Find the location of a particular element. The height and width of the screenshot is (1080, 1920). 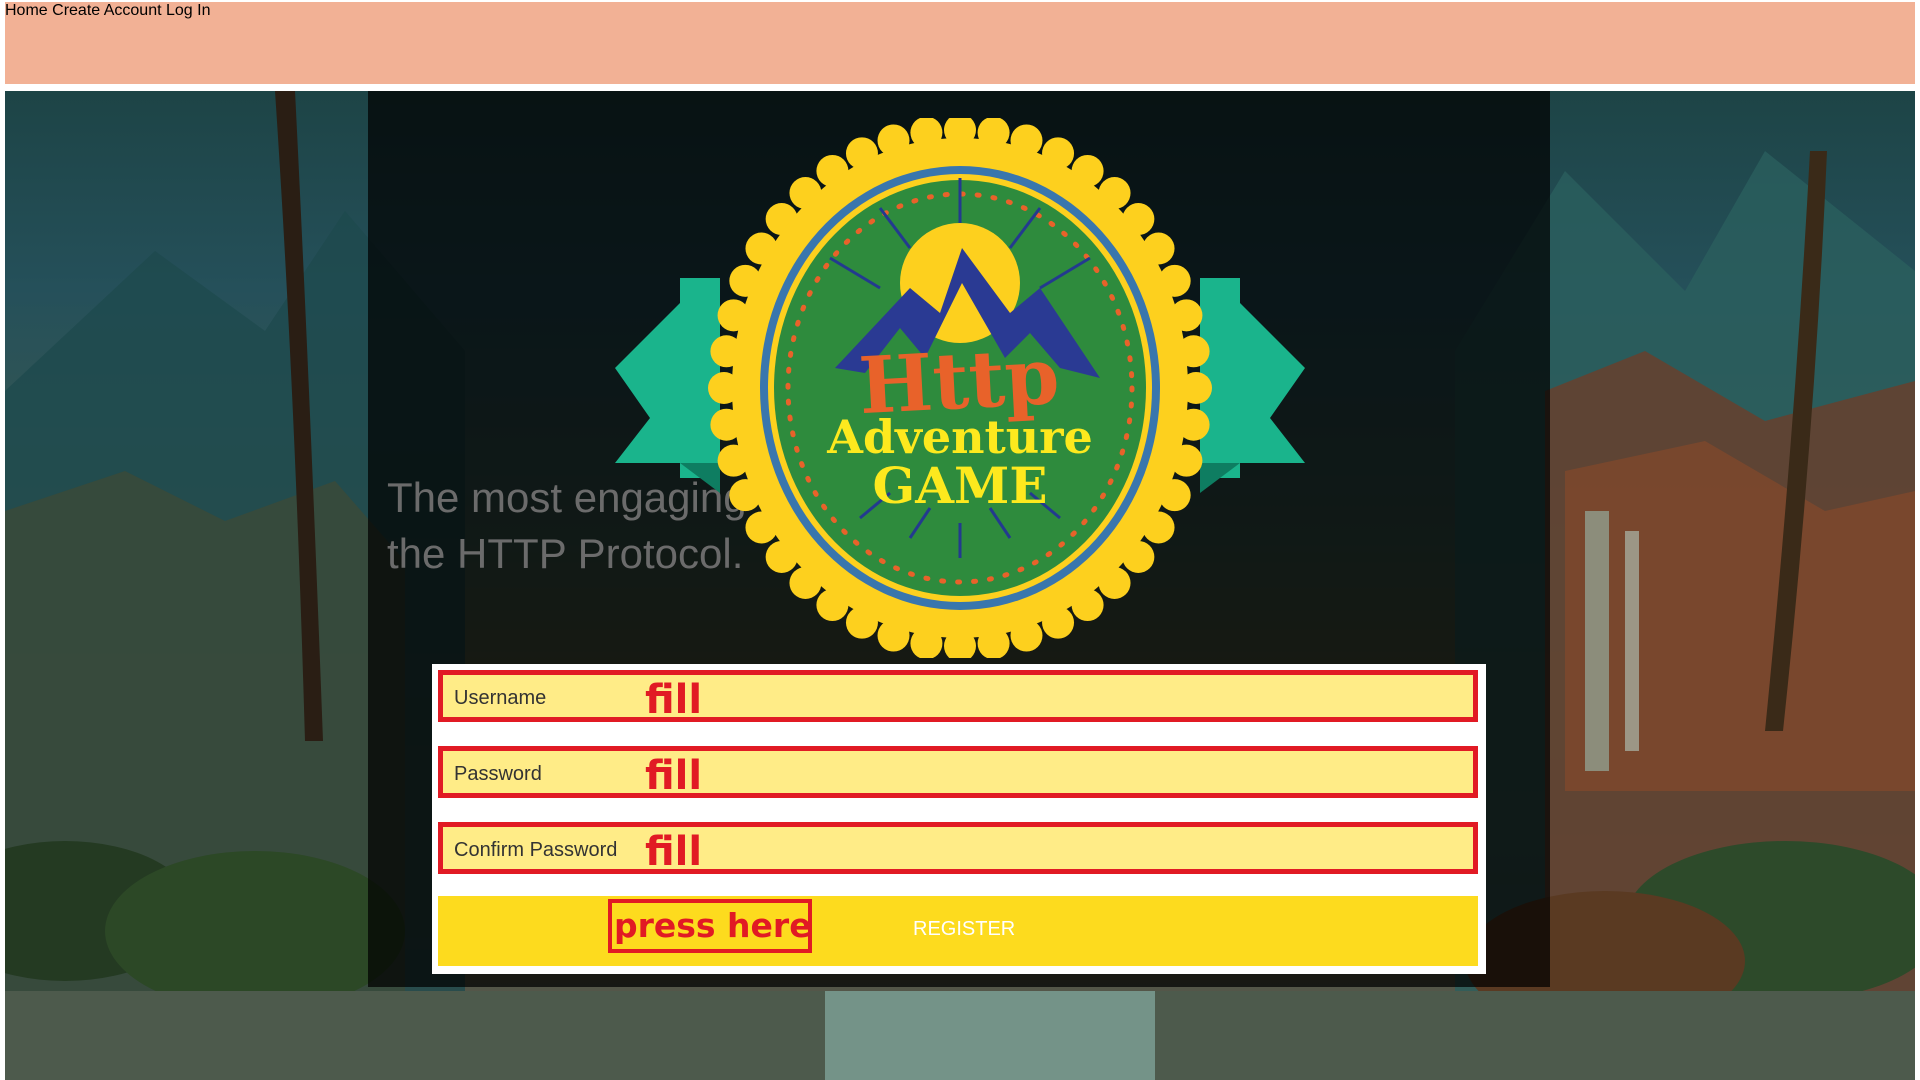

register-button: press here after REGISTER is located at coordinates (958, 931).